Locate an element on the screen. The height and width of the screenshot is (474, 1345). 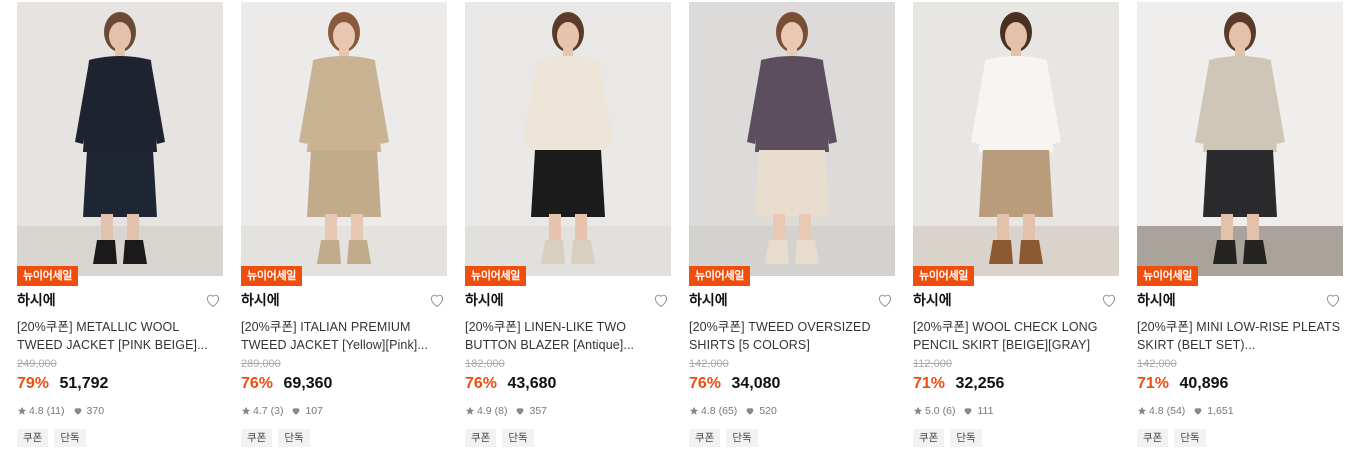
price-row: 79% 51,792 is located at coordinates (120, 384).